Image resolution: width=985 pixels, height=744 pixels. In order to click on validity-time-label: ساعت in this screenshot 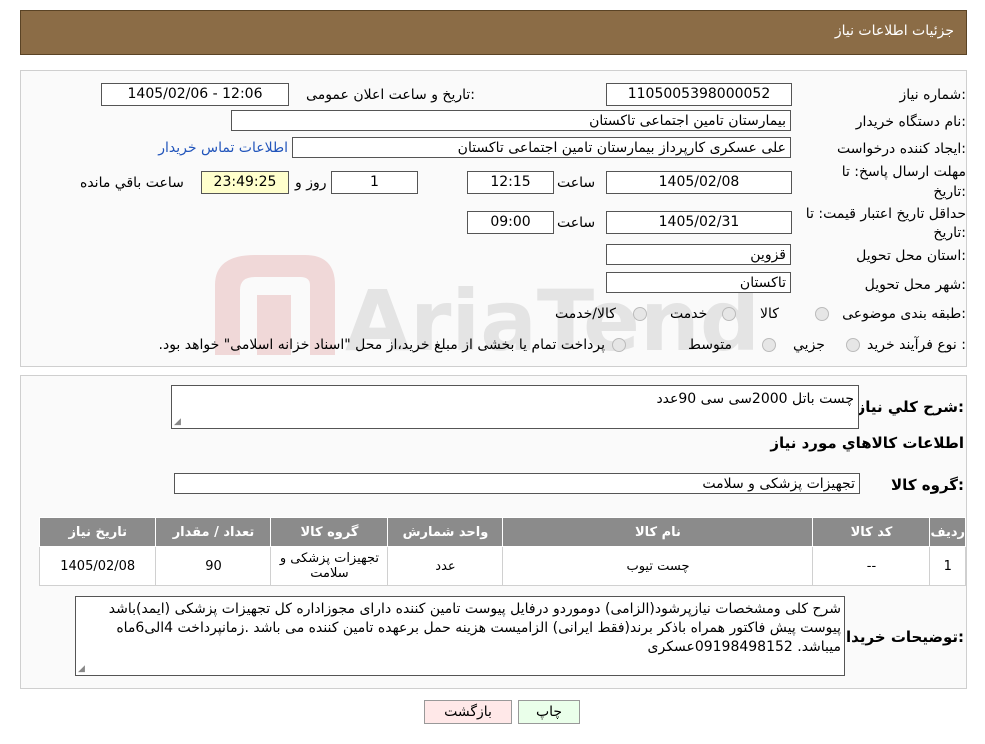, I will do `click(576, 223)`.